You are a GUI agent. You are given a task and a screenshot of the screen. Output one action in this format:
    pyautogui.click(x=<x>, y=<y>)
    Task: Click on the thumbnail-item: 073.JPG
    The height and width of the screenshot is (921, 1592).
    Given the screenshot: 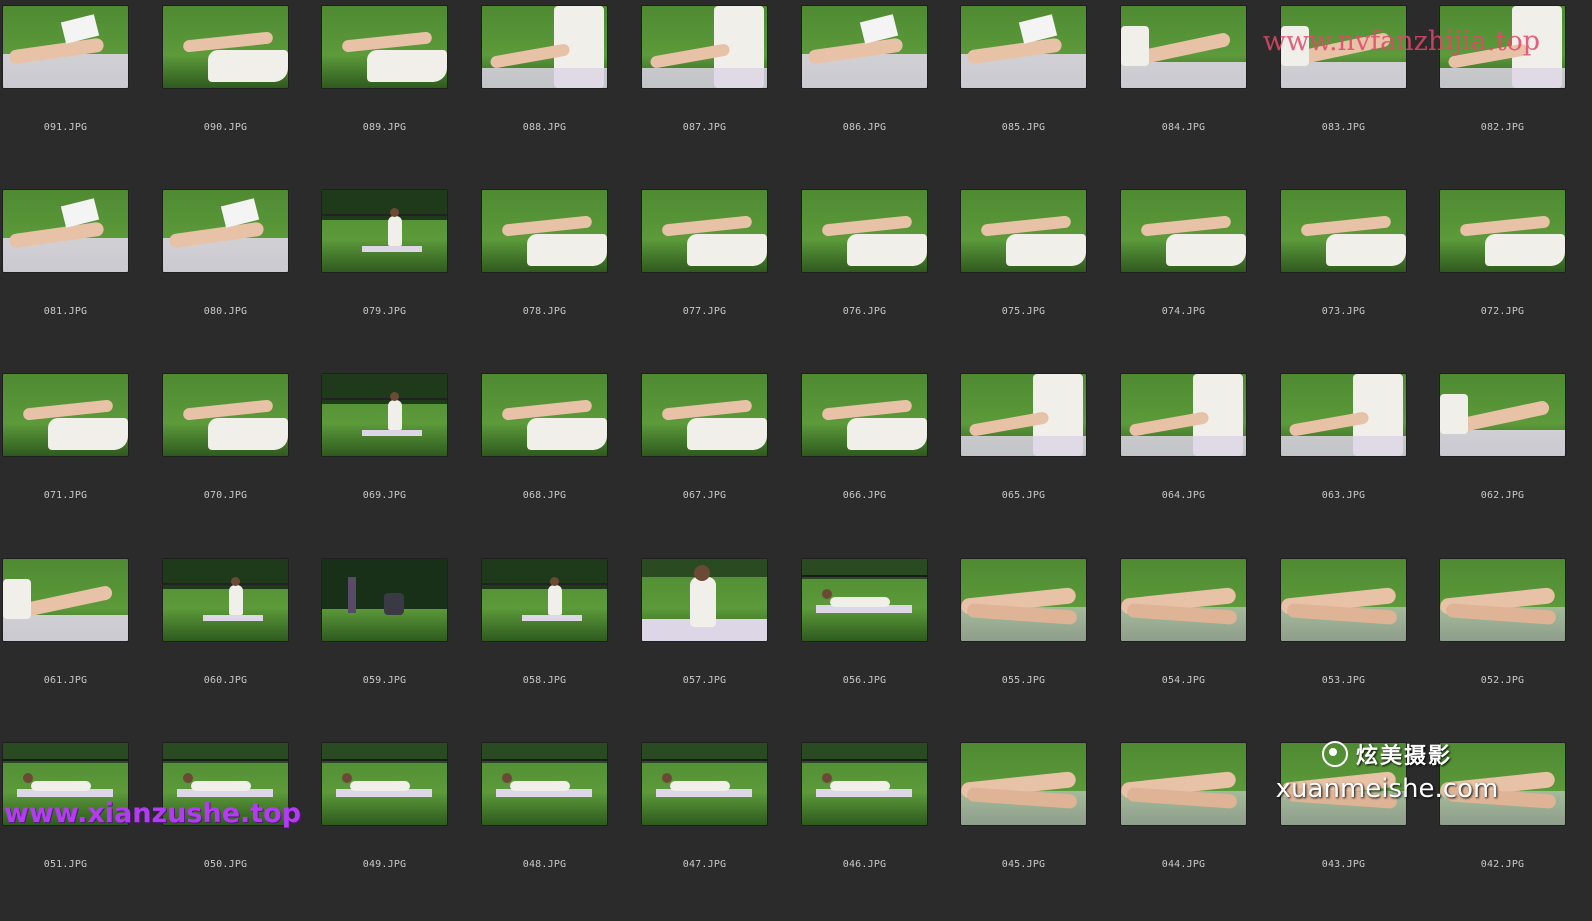 What is the action you would take?
    pyautogui.click(x=1358, y=276)
    